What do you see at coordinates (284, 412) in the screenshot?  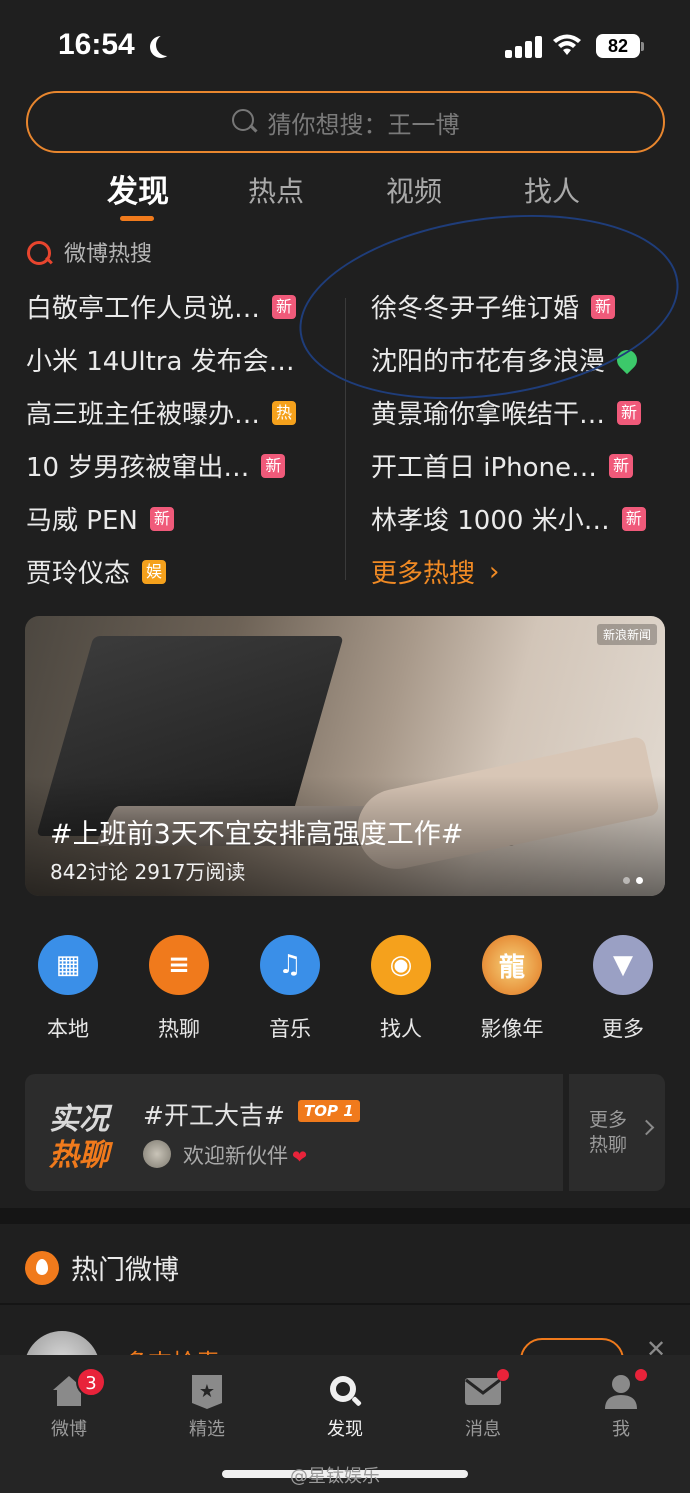 I see `hot-badge: 热` at bounding box center [284, 412].